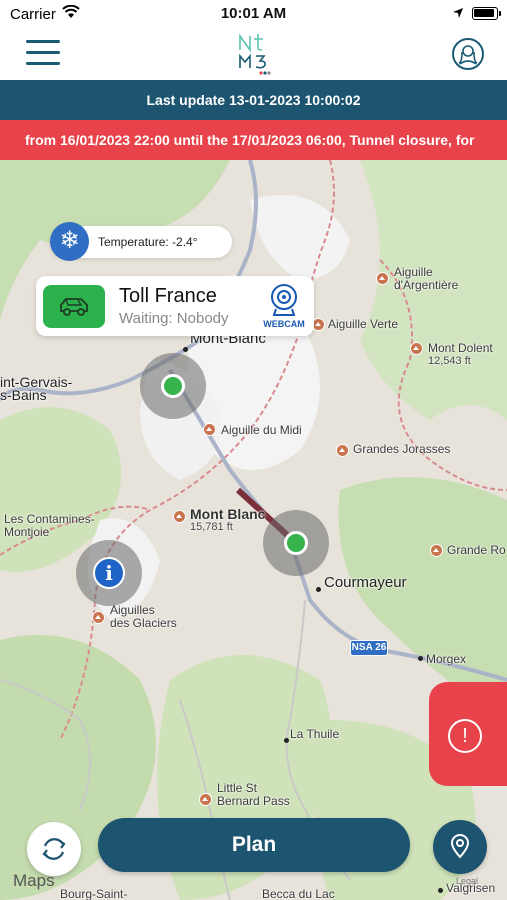 This screenshot has width=507, height=900. I want to click on place-little-st-bernard: Little St Bernard Pass, so click(253, 794).